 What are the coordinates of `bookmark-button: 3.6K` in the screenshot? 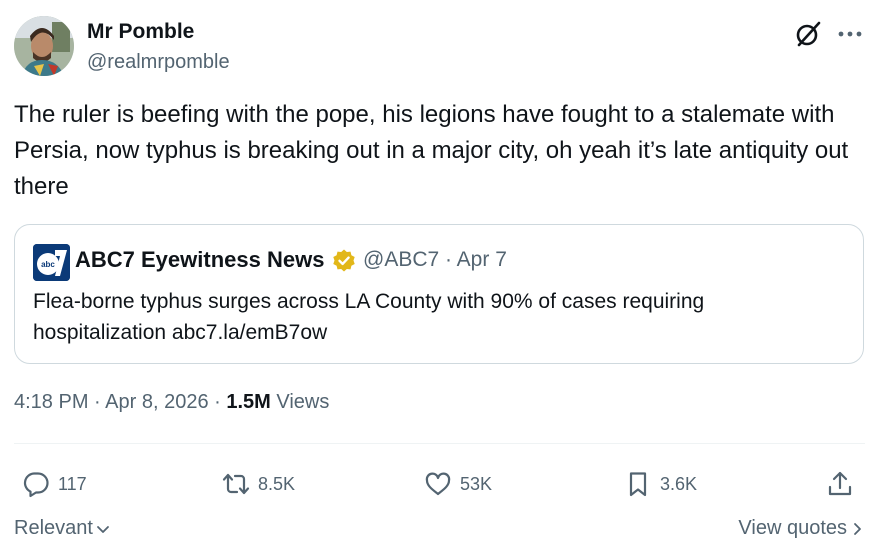 It's located at (660, 484).